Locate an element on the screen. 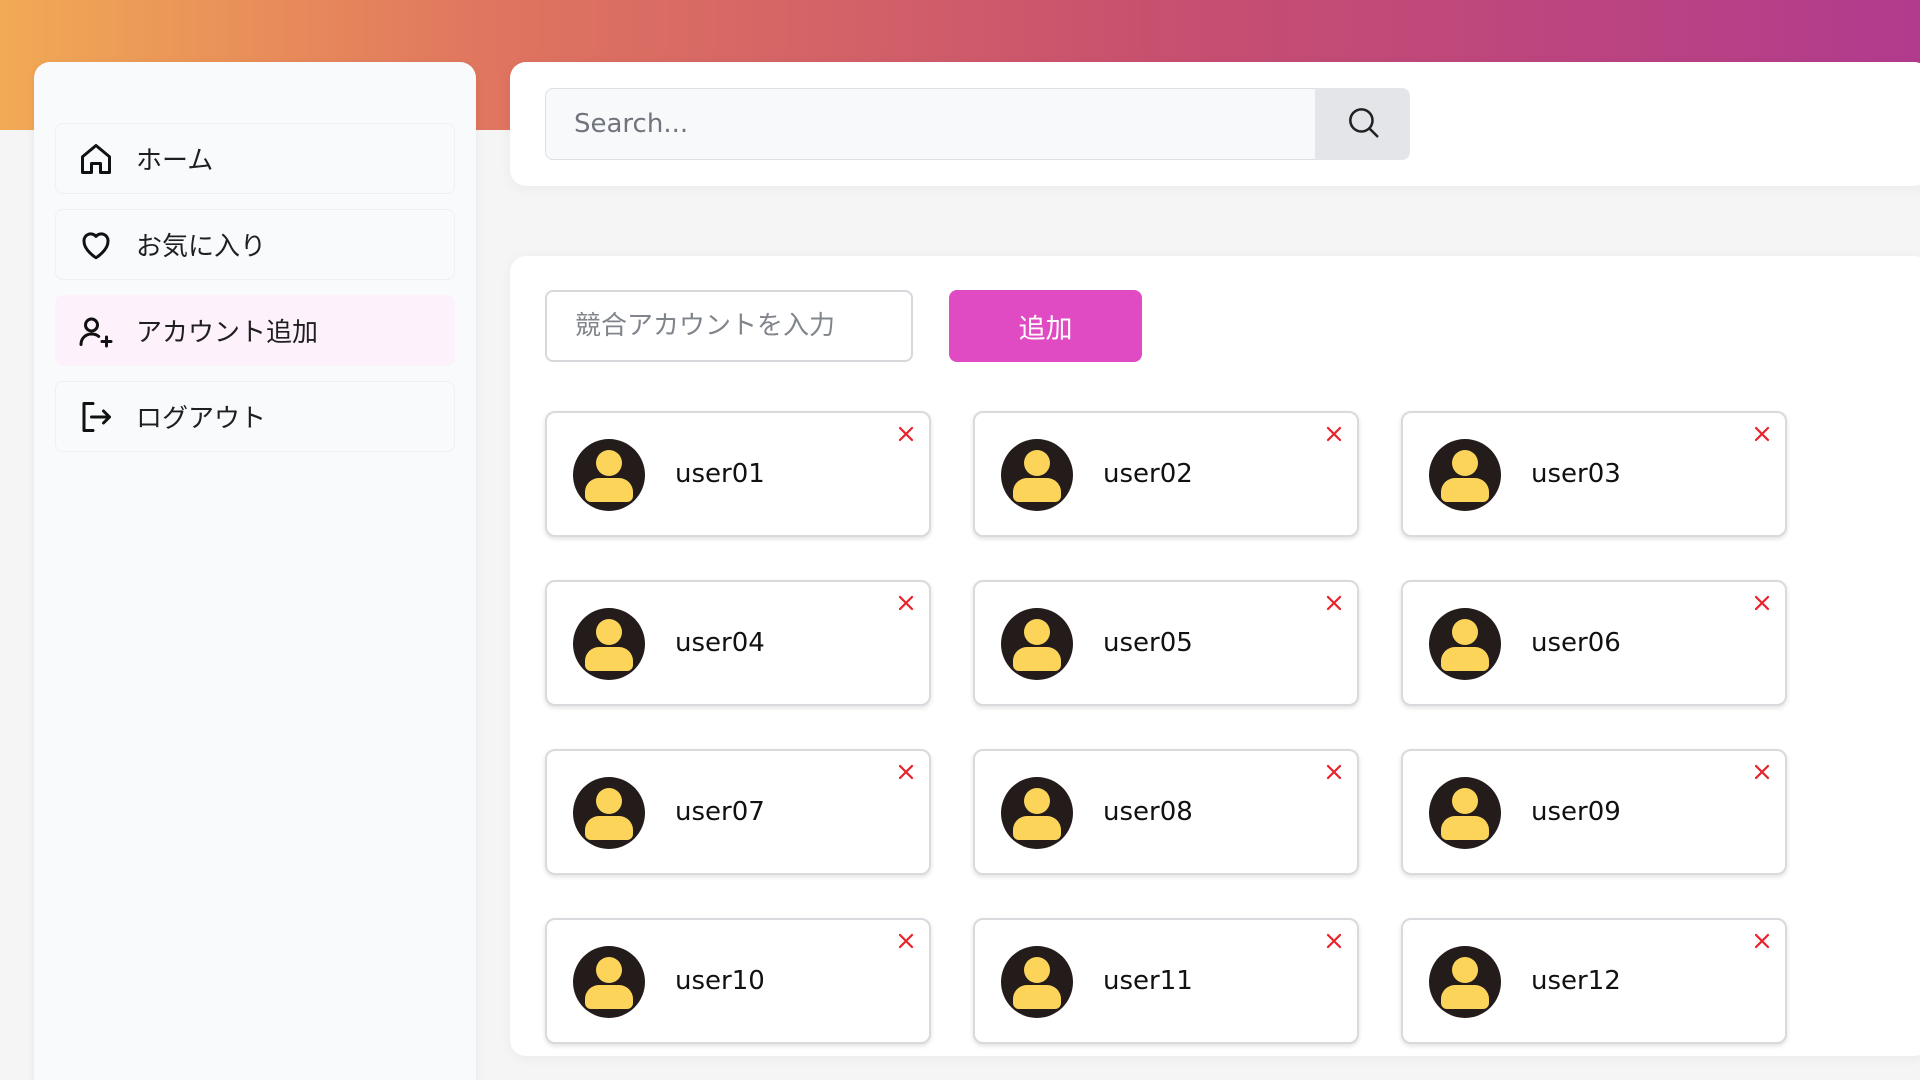  user-plus-icon is located at coordinates (96, 331).